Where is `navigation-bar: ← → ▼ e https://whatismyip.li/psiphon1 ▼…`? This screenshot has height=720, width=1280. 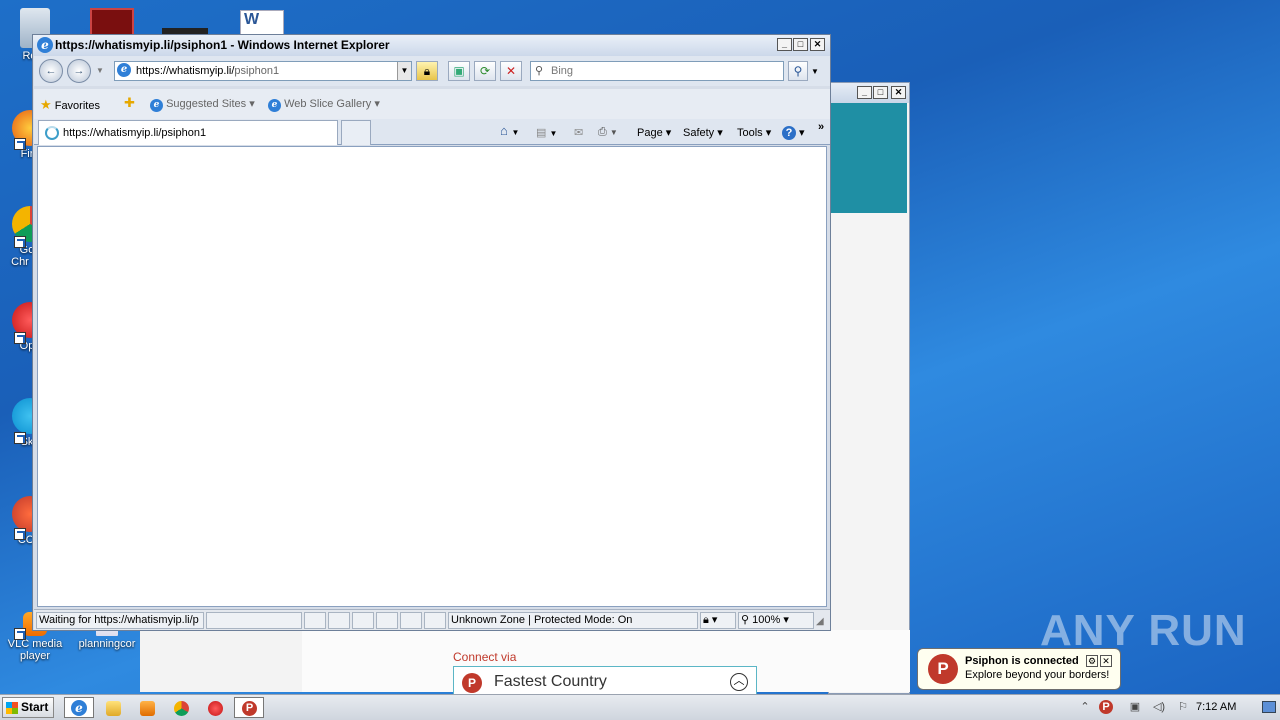 navigation-bar: ← → ▼ e https://whatismyip.li/psiphon1 ▼… is located at coordinates (432, 71).